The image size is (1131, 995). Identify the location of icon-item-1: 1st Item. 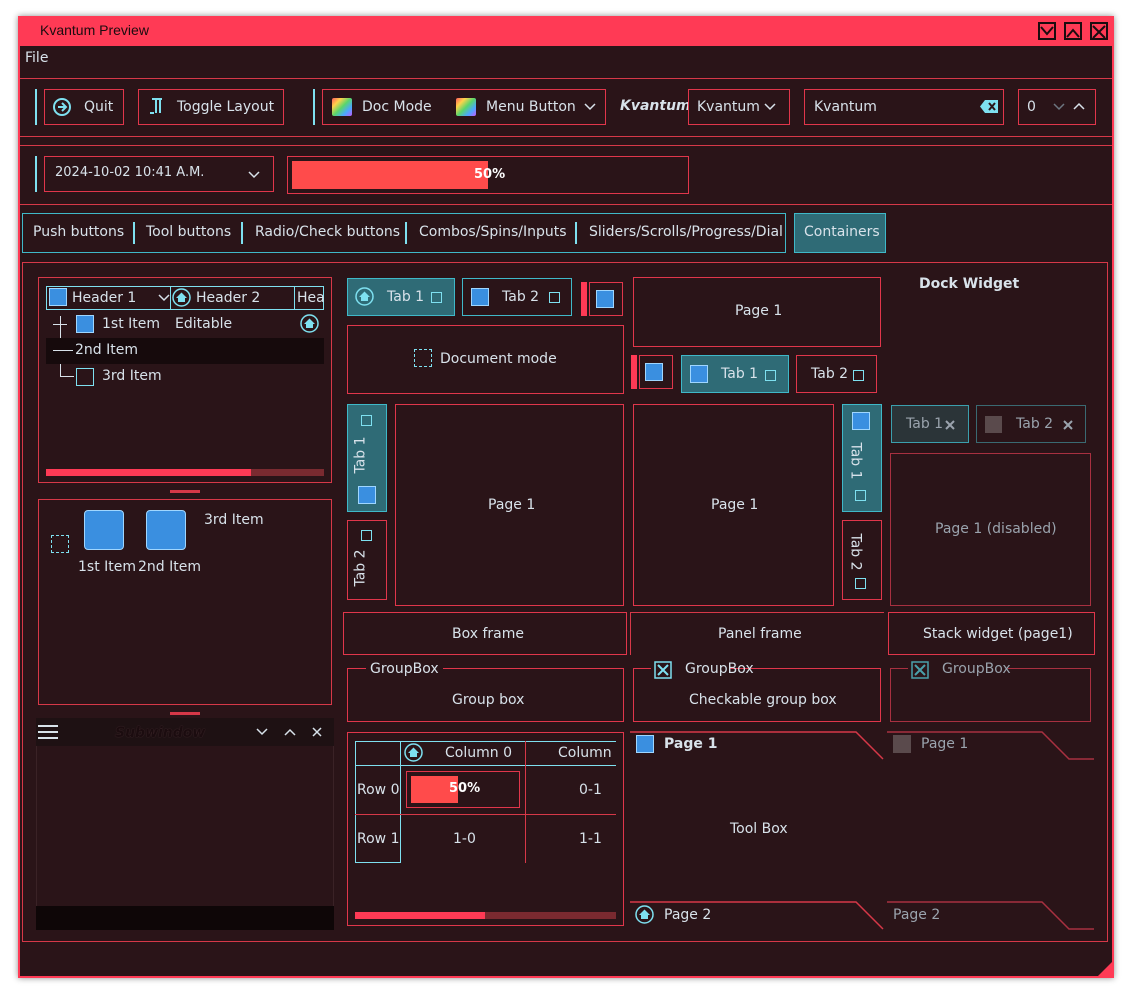
(107, 567).